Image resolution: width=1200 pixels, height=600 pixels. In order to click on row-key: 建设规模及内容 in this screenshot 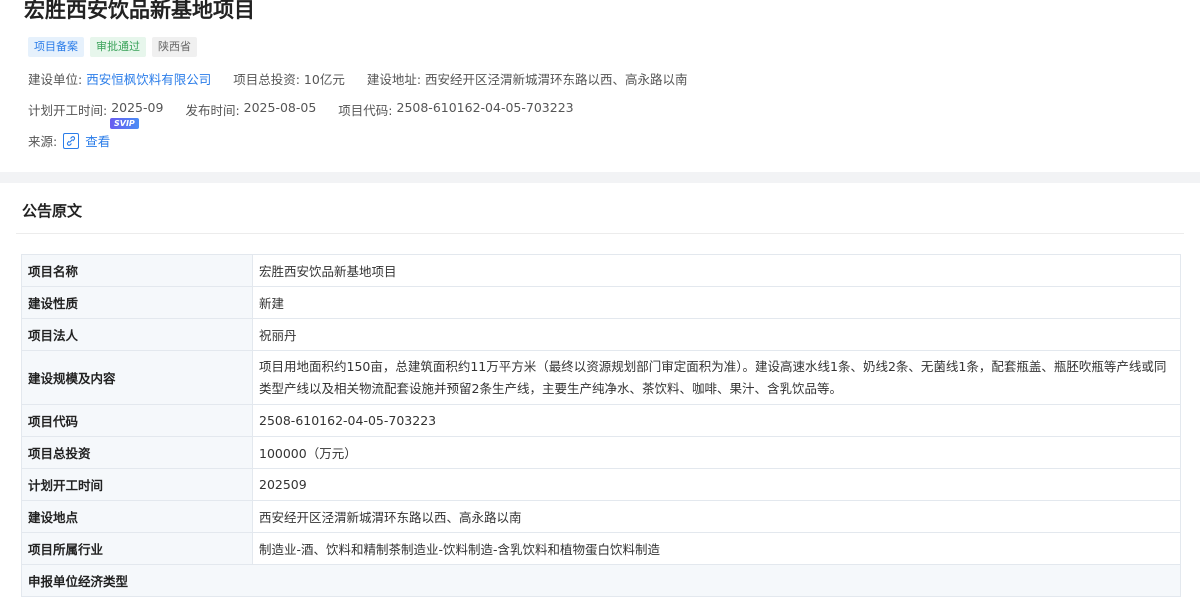, I will do `click(137, 377)`.